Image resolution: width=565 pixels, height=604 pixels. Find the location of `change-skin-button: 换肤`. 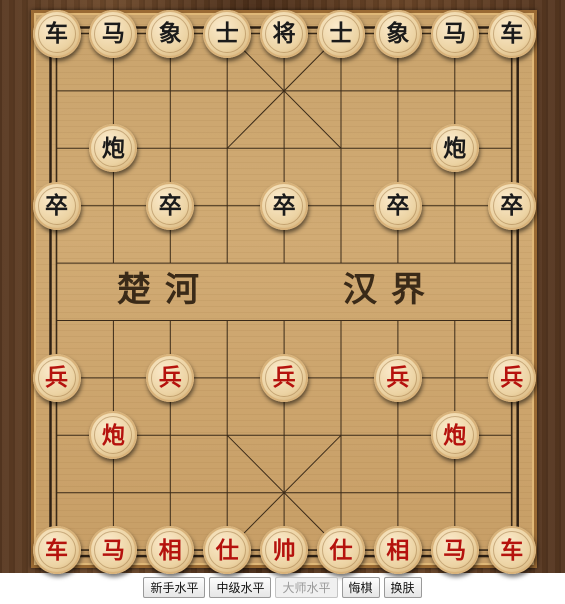

change-skin-button: 换肤 is located at coordinates (402, 587).